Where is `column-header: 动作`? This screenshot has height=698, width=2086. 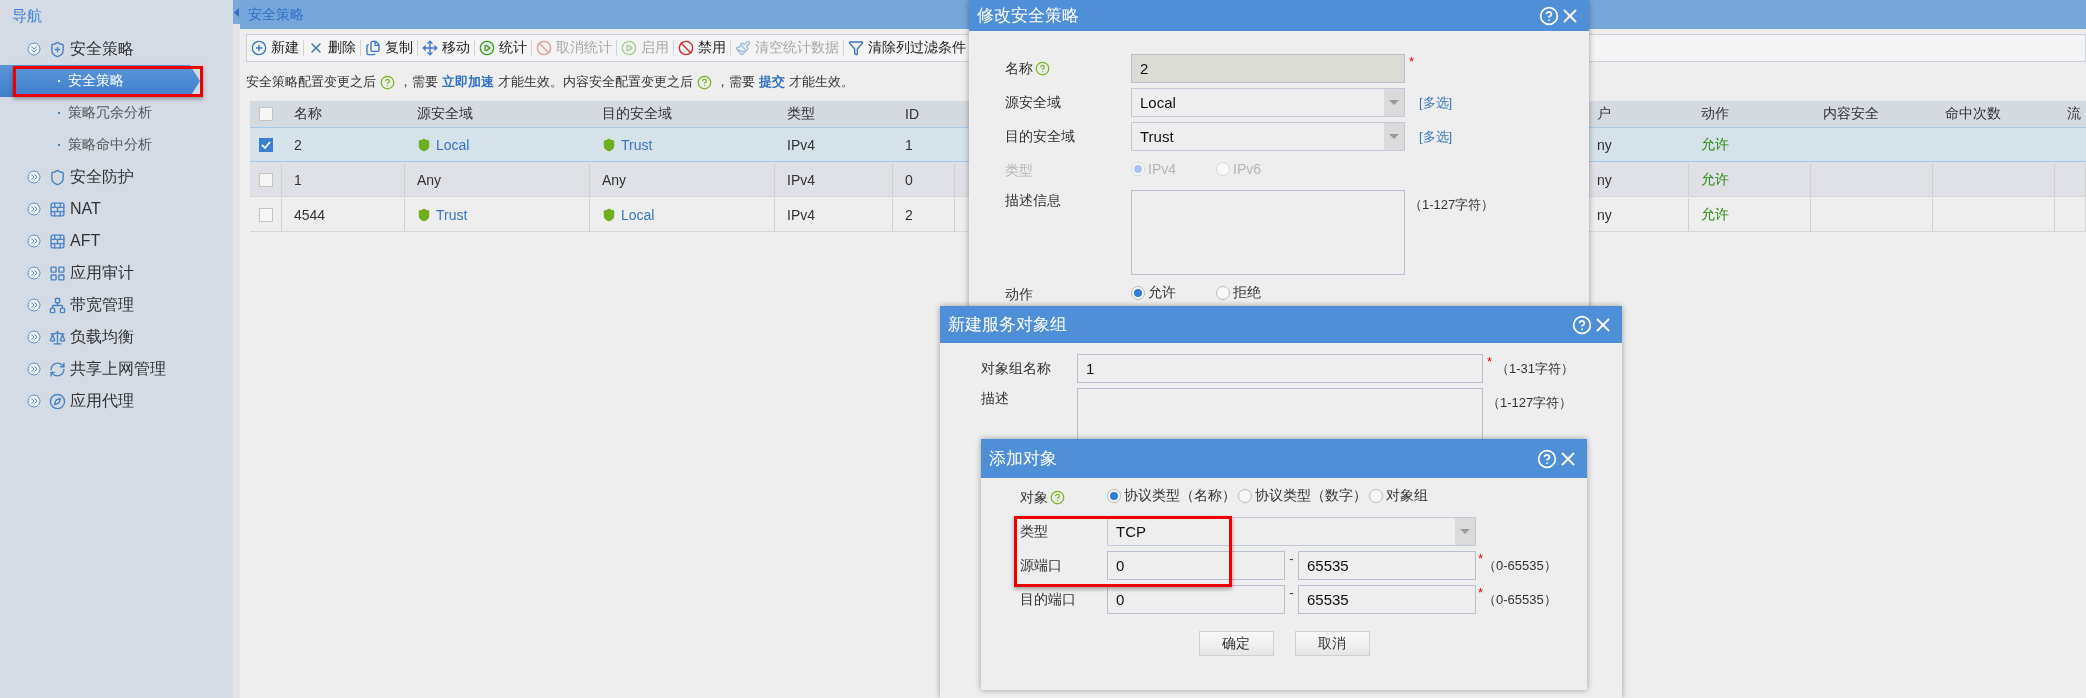
column-header: 动作 is located at coordinates (1715, 114).